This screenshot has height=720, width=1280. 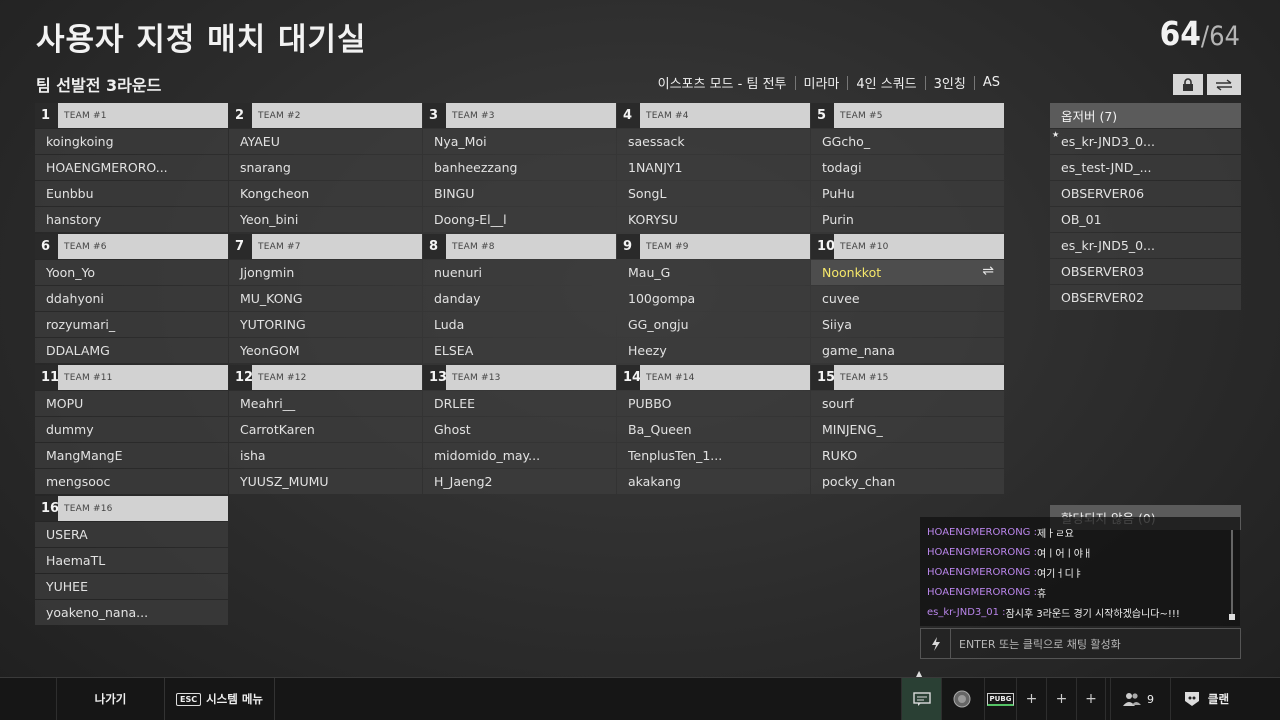 What do you see at coordinates (1188, 84) in the screenshot?
I see `lock-button` at bounding box center [1188, 84].